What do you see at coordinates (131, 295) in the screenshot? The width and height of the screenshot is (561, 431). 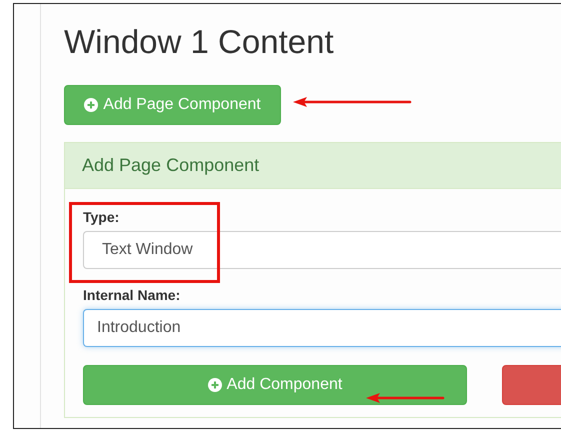 I see `field-label: Internal Name:` at bounding box center [131, 295].